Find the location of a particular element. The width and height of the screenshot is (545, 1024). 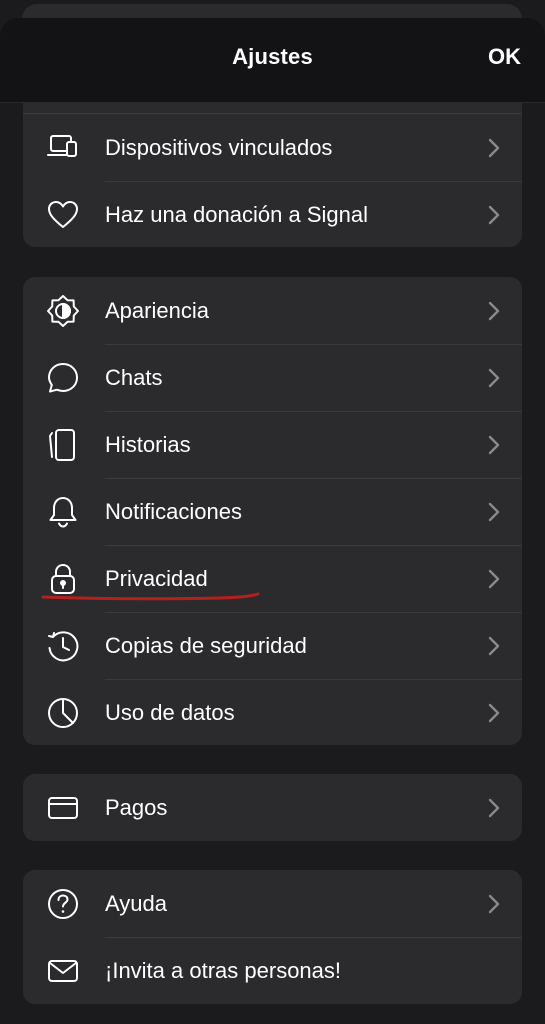

settings-group-payments: Pagos is located at coordinates (272, 807).